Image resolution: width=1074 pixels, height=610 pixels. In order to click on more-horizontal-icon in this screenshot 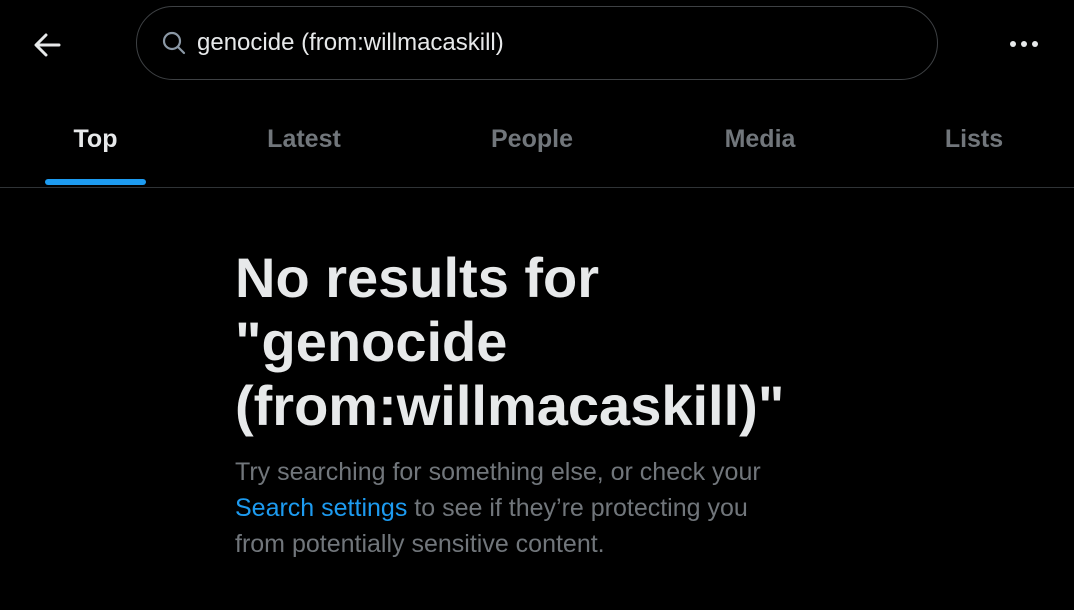, I will do `click(1024, 44)`.